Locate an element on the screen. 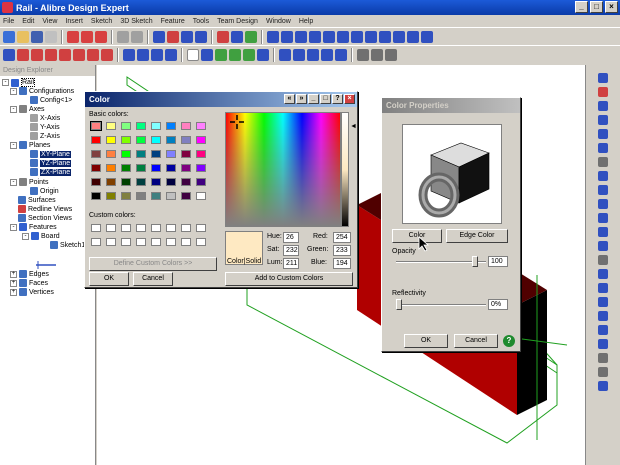  menu-insert: Insert is located at coordinates (74, 21).